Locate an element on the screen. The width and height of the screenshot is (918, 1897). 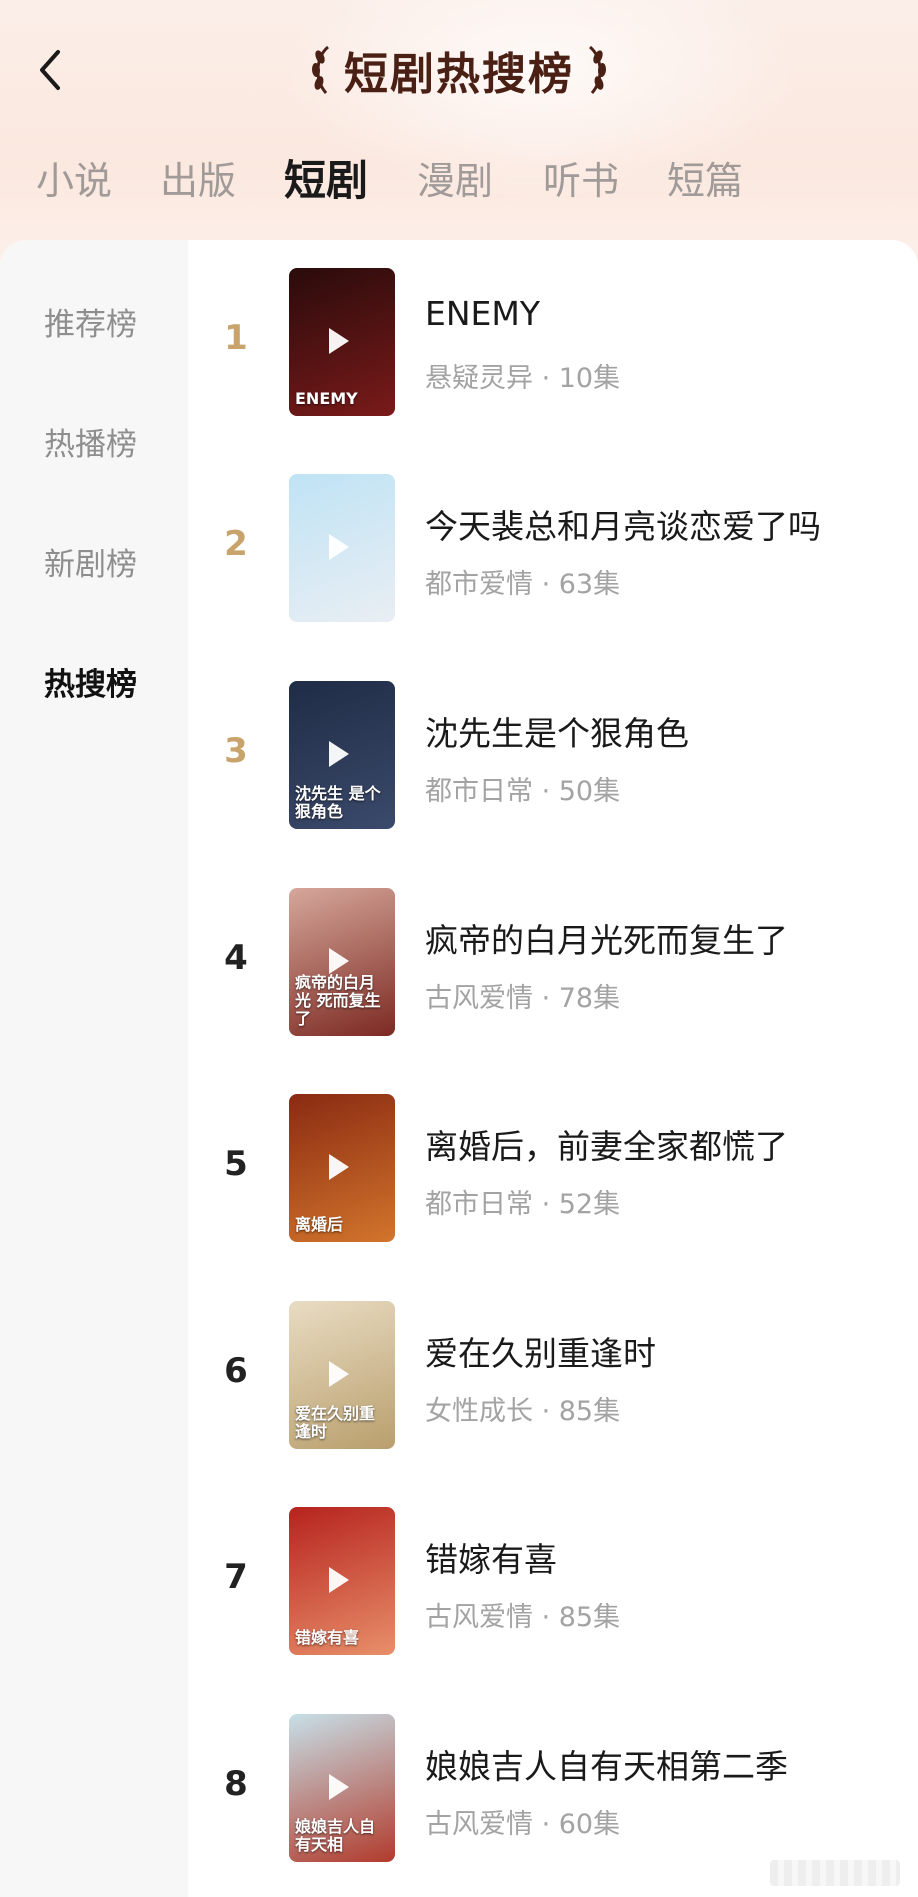
ranking-row: 2 今天裴总和月亮谈恋爱了吗都市爱情 · 63集 is located at coordinates (553, 549).